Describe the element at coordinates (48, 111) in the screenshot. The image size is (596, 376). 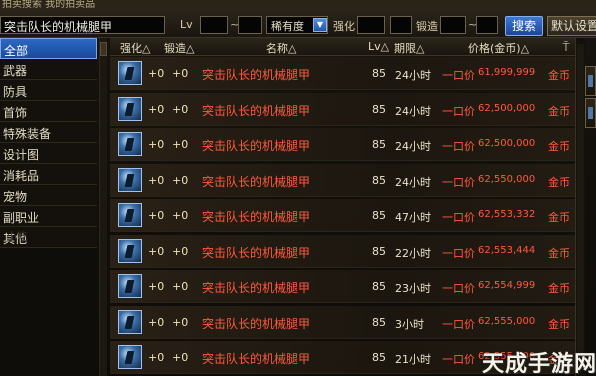
I see `category-item: 首饰` at that location.